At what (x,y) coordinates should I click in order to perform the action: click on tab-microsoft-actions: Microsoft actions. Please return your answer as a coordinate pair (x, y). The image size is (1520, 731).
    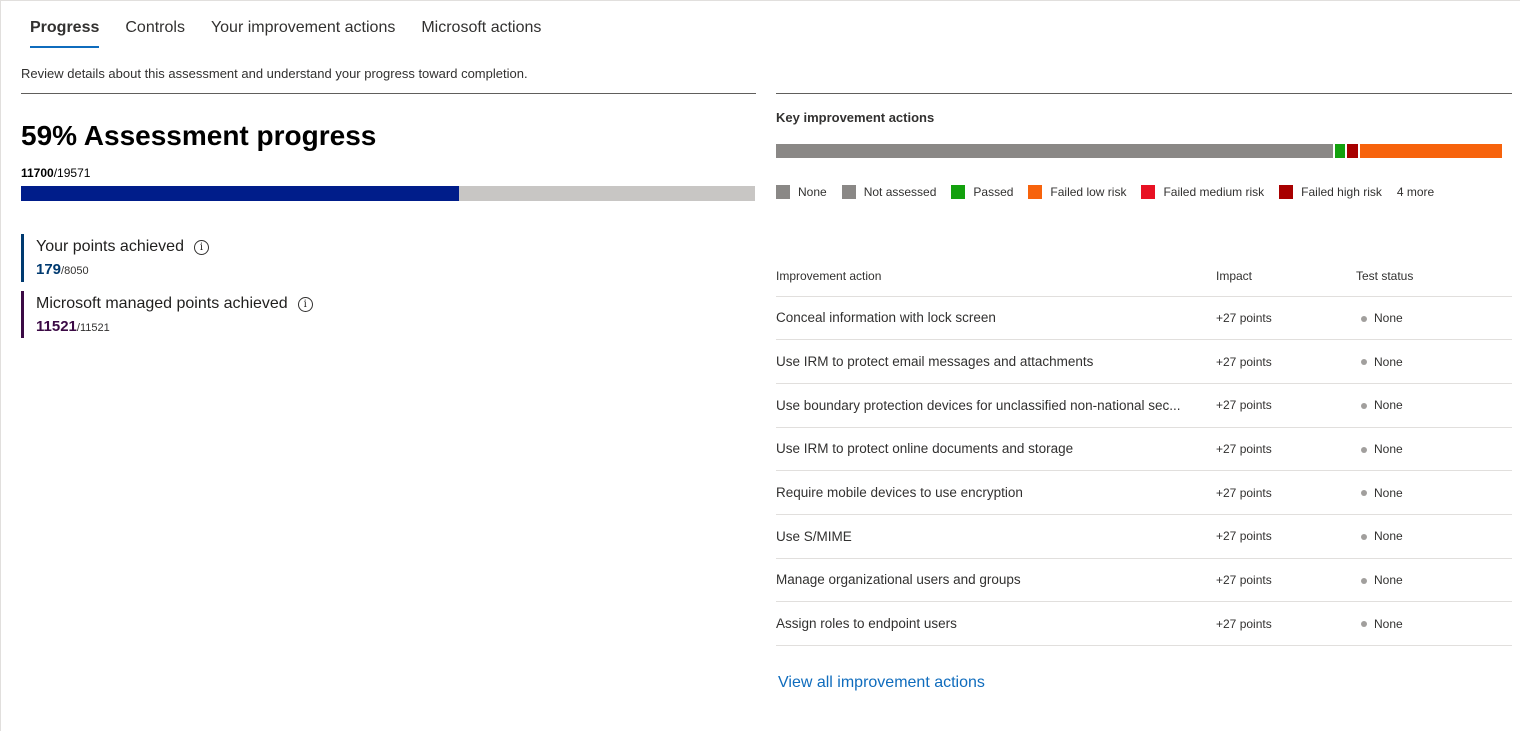
    Looking at the image, I should click on (481, 33).